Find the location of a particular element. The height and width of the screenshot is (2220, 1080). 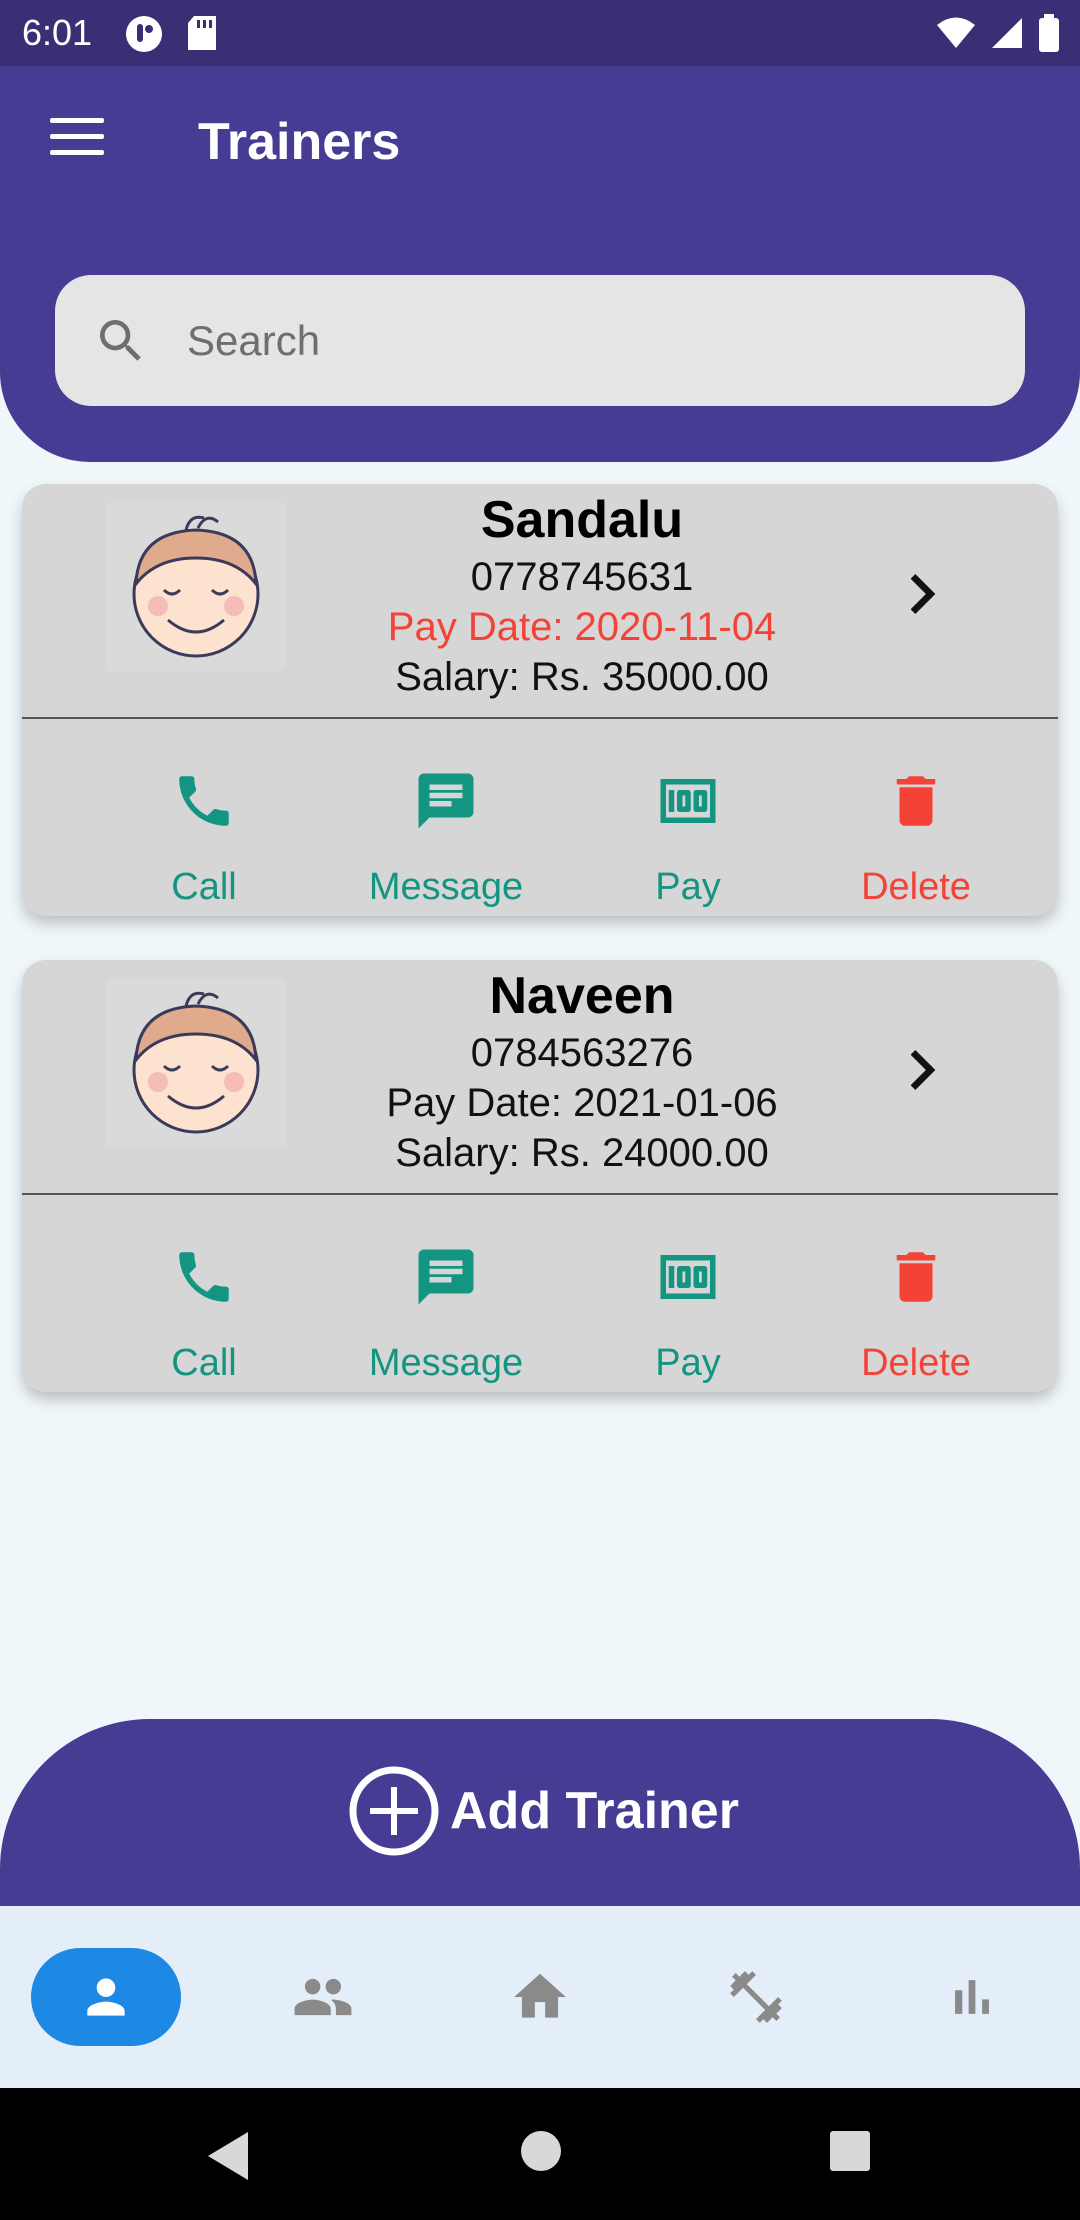

nav-home is located at coordinates (540, 1997).